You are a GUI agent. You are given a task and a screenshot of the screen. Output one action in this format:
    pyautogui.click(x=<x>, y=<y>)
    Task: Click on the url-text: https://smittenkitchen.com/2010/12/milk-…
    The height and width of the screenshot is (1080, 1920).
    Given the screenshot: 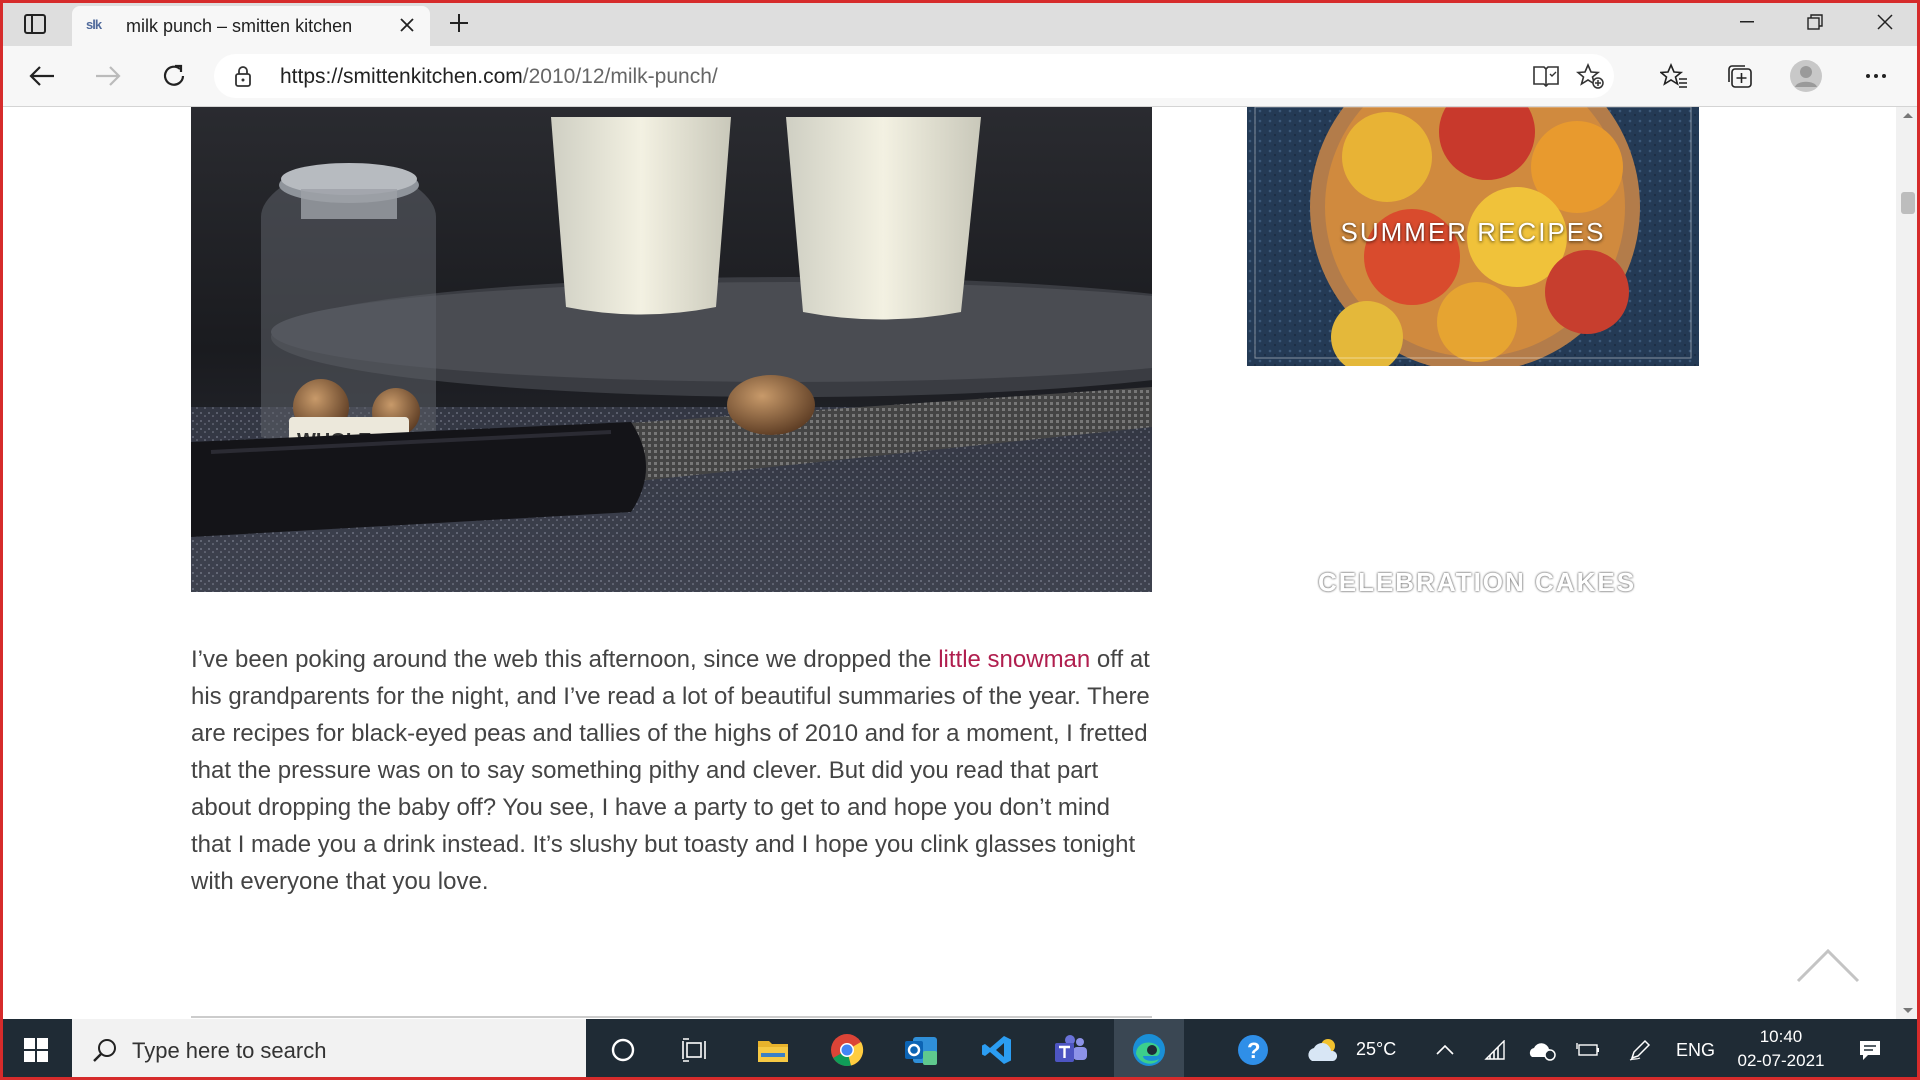 What is the action you would take?
    pyautogui.click(x=499, y=77)
    